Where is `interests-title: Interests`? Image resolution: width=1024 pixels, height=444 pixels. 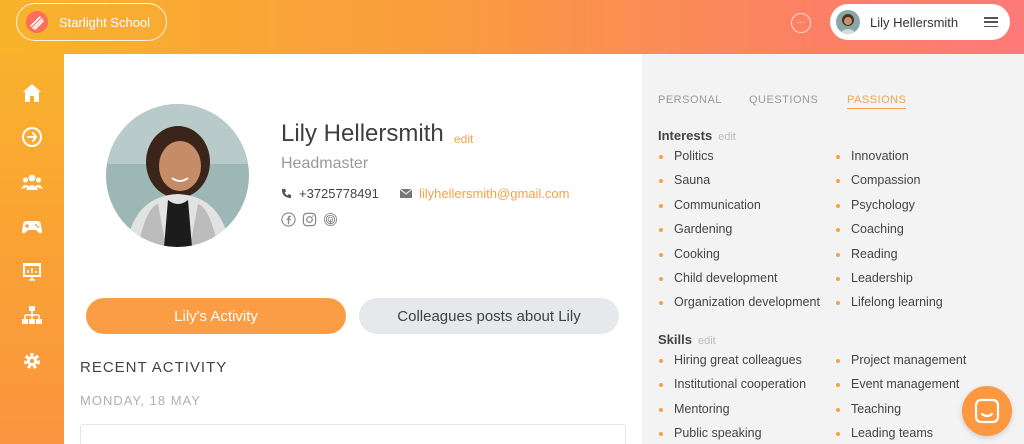 interests-title: Interests is located at coordinates (685, 135).